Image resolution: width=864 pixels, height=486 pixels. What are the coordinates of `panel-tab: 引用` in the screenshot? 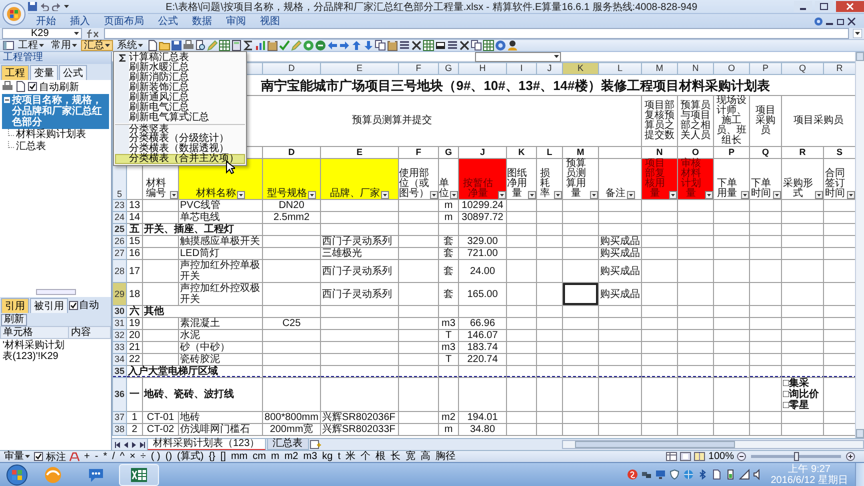 It's located at (15, 305).